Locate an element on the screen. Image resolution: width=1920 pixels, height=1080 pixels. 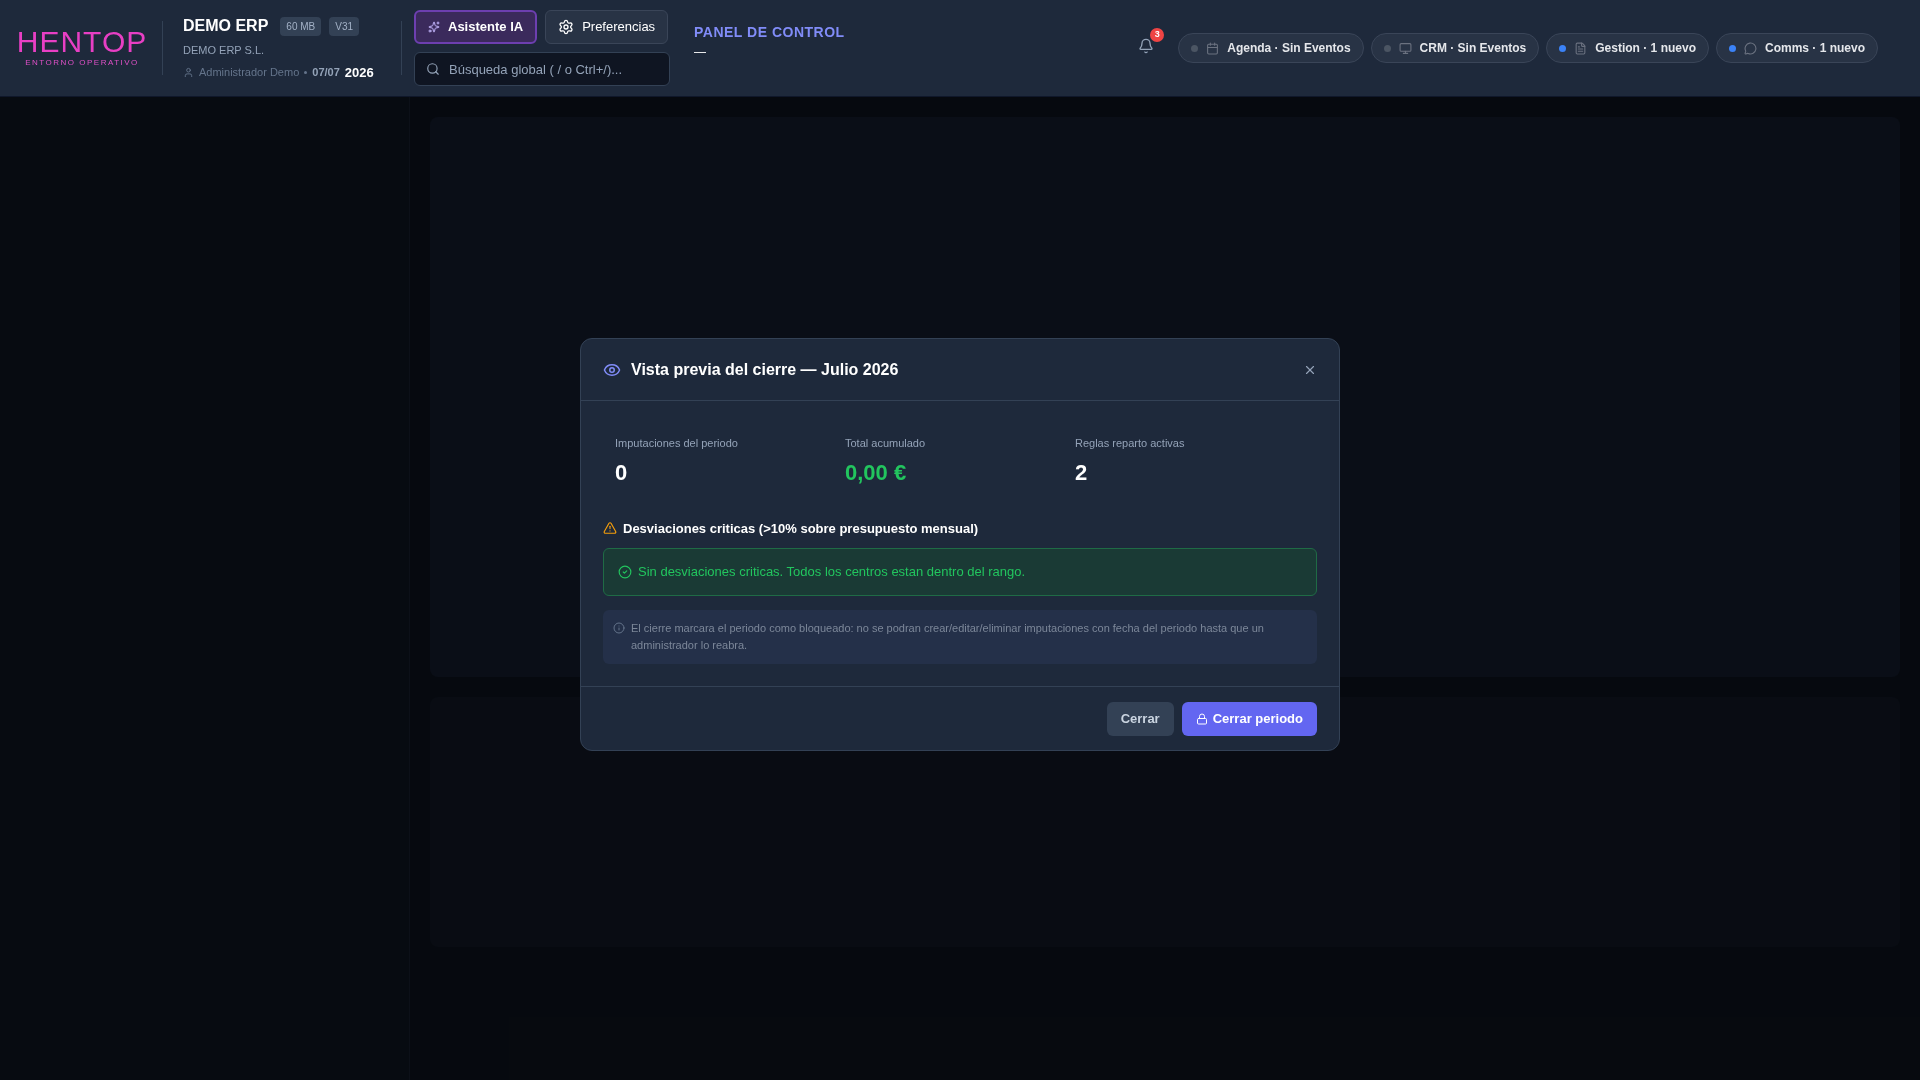
company-name: DEMO ERP S.L. is located at coordinates (224, 50).